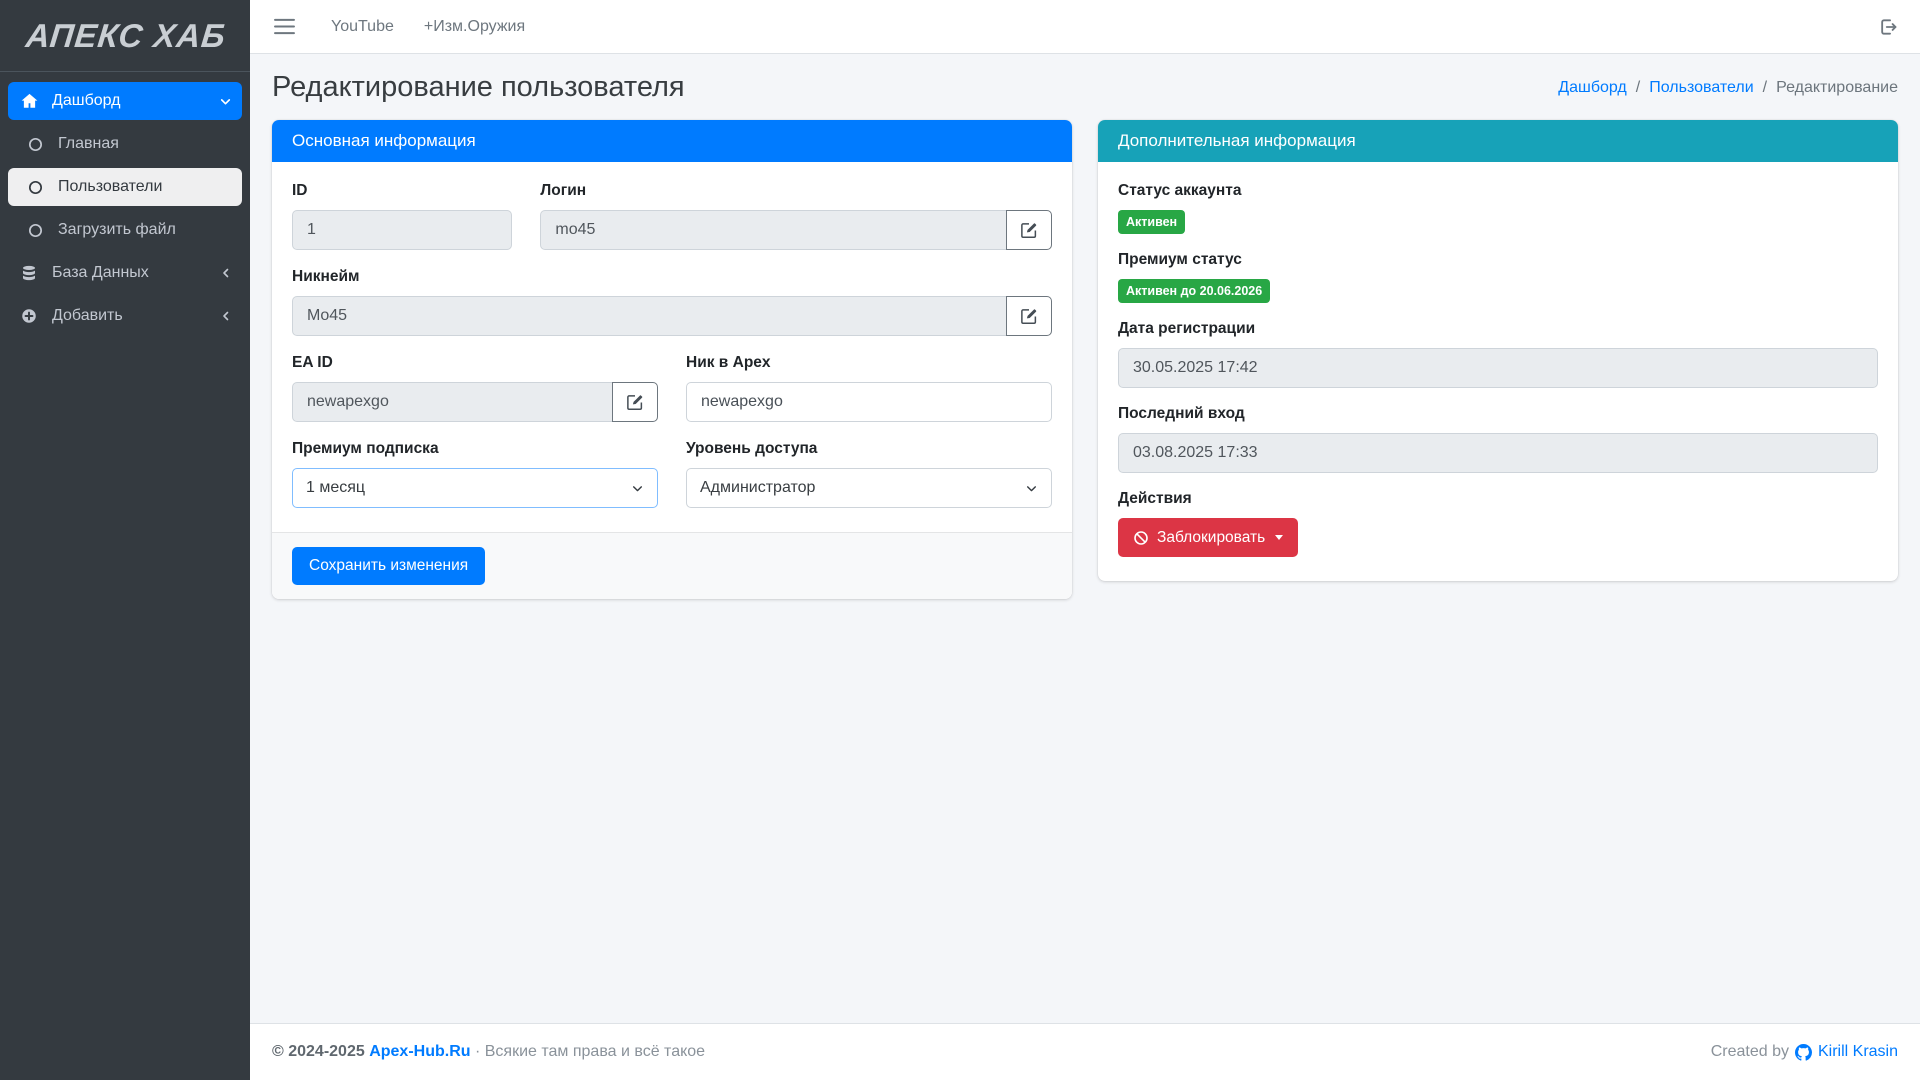 This screenshot has width=1920, height=1080. What do you see at coordinates (110, 186) in the screenshot?
I see `sidebar-item-label: Пользователи` at bounding box center [110, 186].